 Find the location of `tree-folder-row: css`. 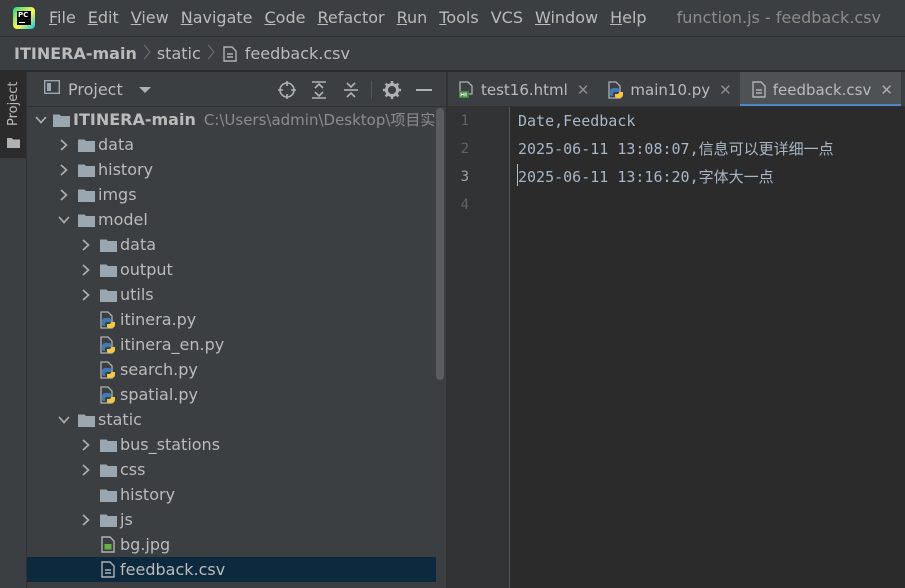

tree-folder-row: css is located at coordinates (231, 469).